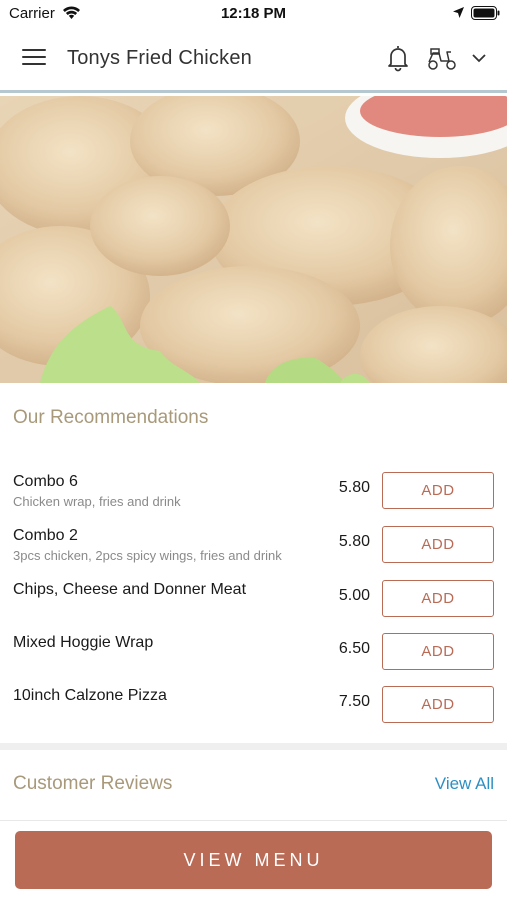  What do you see at coordinates (159, 58) in the screenshot?
I see `restaurant-title: Tonys Fried Chicken` at bounding box center [159, 58].